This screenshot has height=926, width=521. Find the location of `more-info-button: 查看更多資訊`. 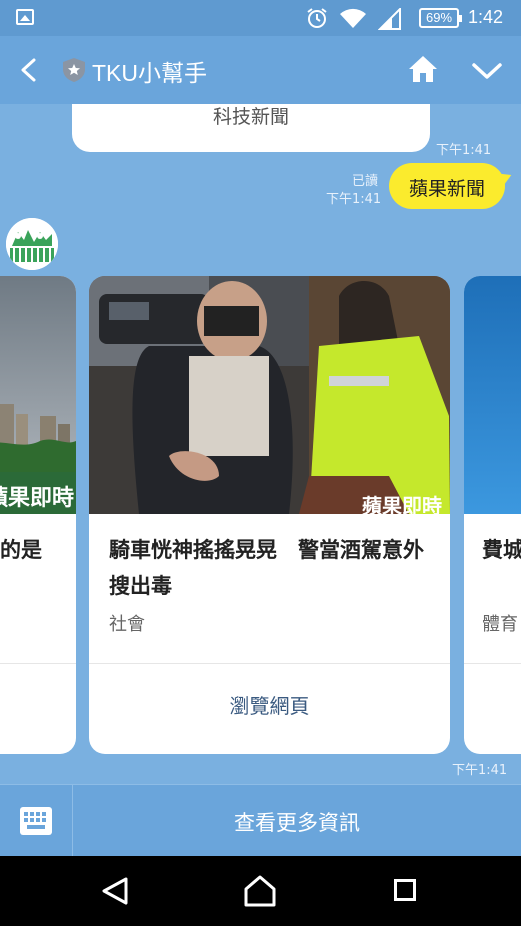

more-info-button: 查看更多資訊 is located at coordinates (297, 822).